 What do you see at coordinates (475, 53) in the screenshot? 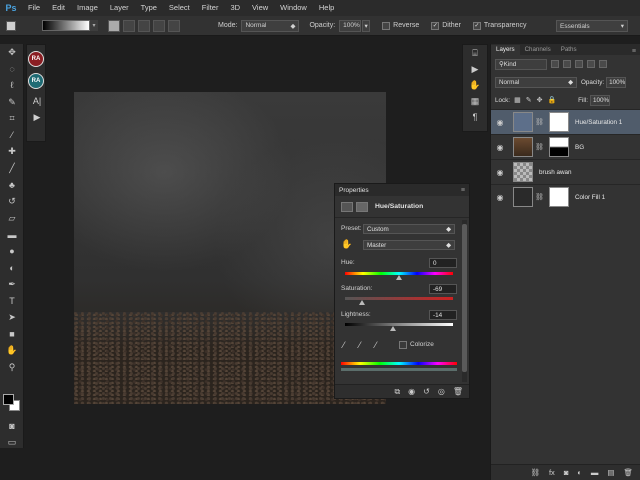
I see `history-icon: ⌸` at bounding box center [475, 53].